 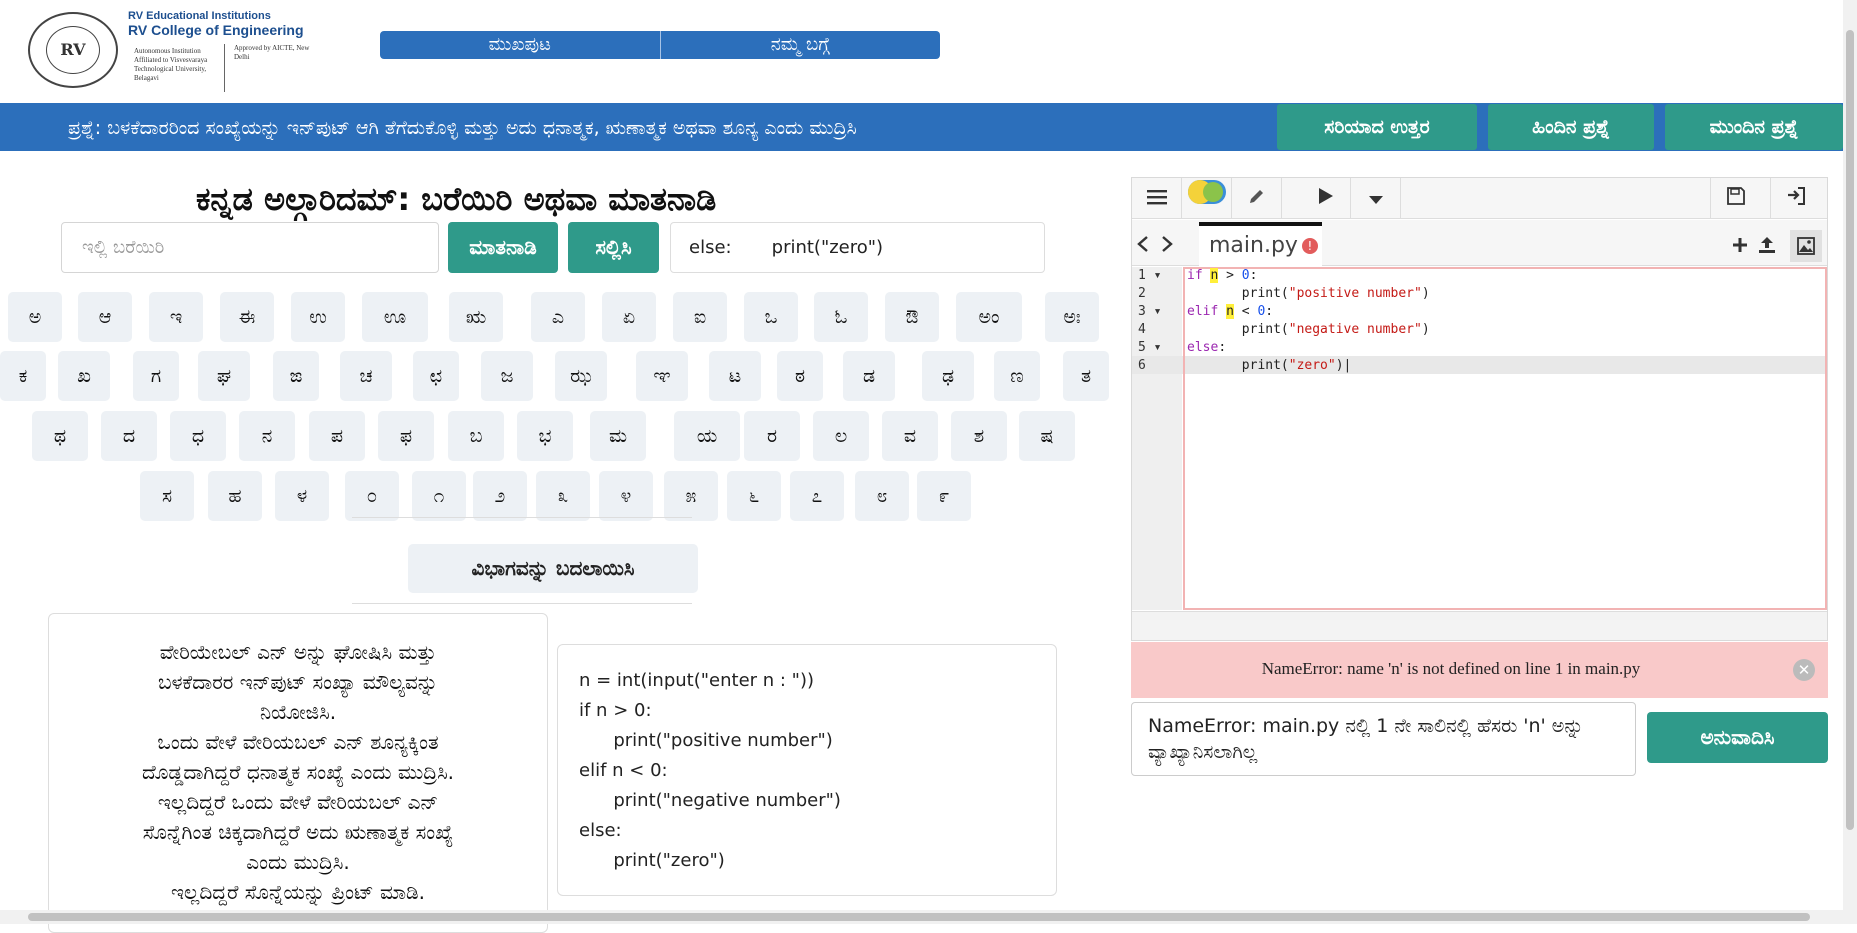 What do you see at coordinates (247, 317) in the screenshot?
I see `keyboard-key: ಈ` at bounding box center [247, 317].